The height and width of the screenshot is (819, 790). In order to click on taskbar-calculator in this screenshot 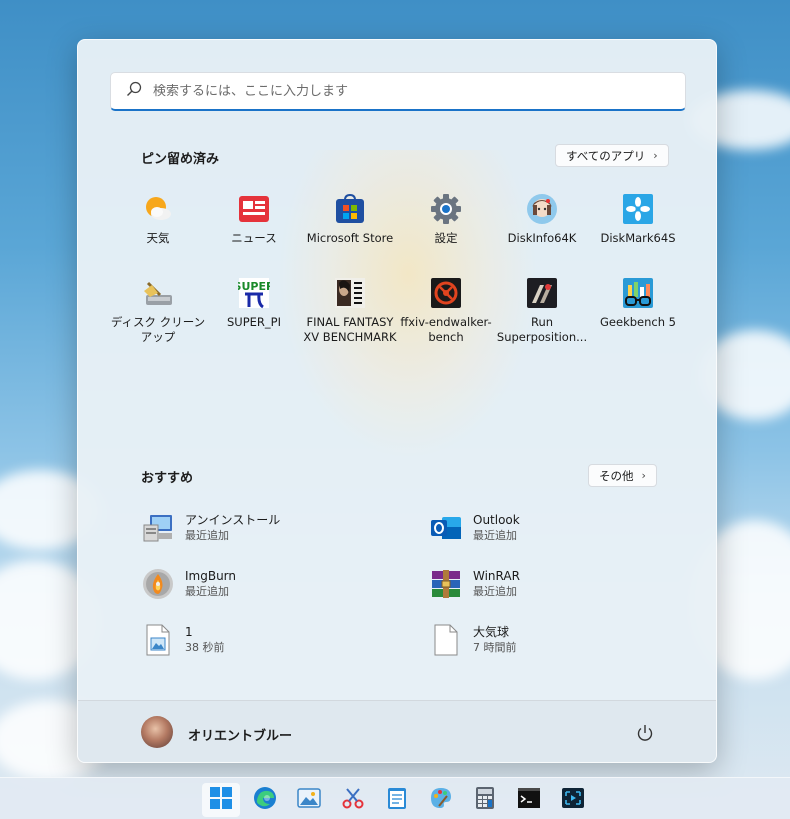, I will do `click(485, 800)`.